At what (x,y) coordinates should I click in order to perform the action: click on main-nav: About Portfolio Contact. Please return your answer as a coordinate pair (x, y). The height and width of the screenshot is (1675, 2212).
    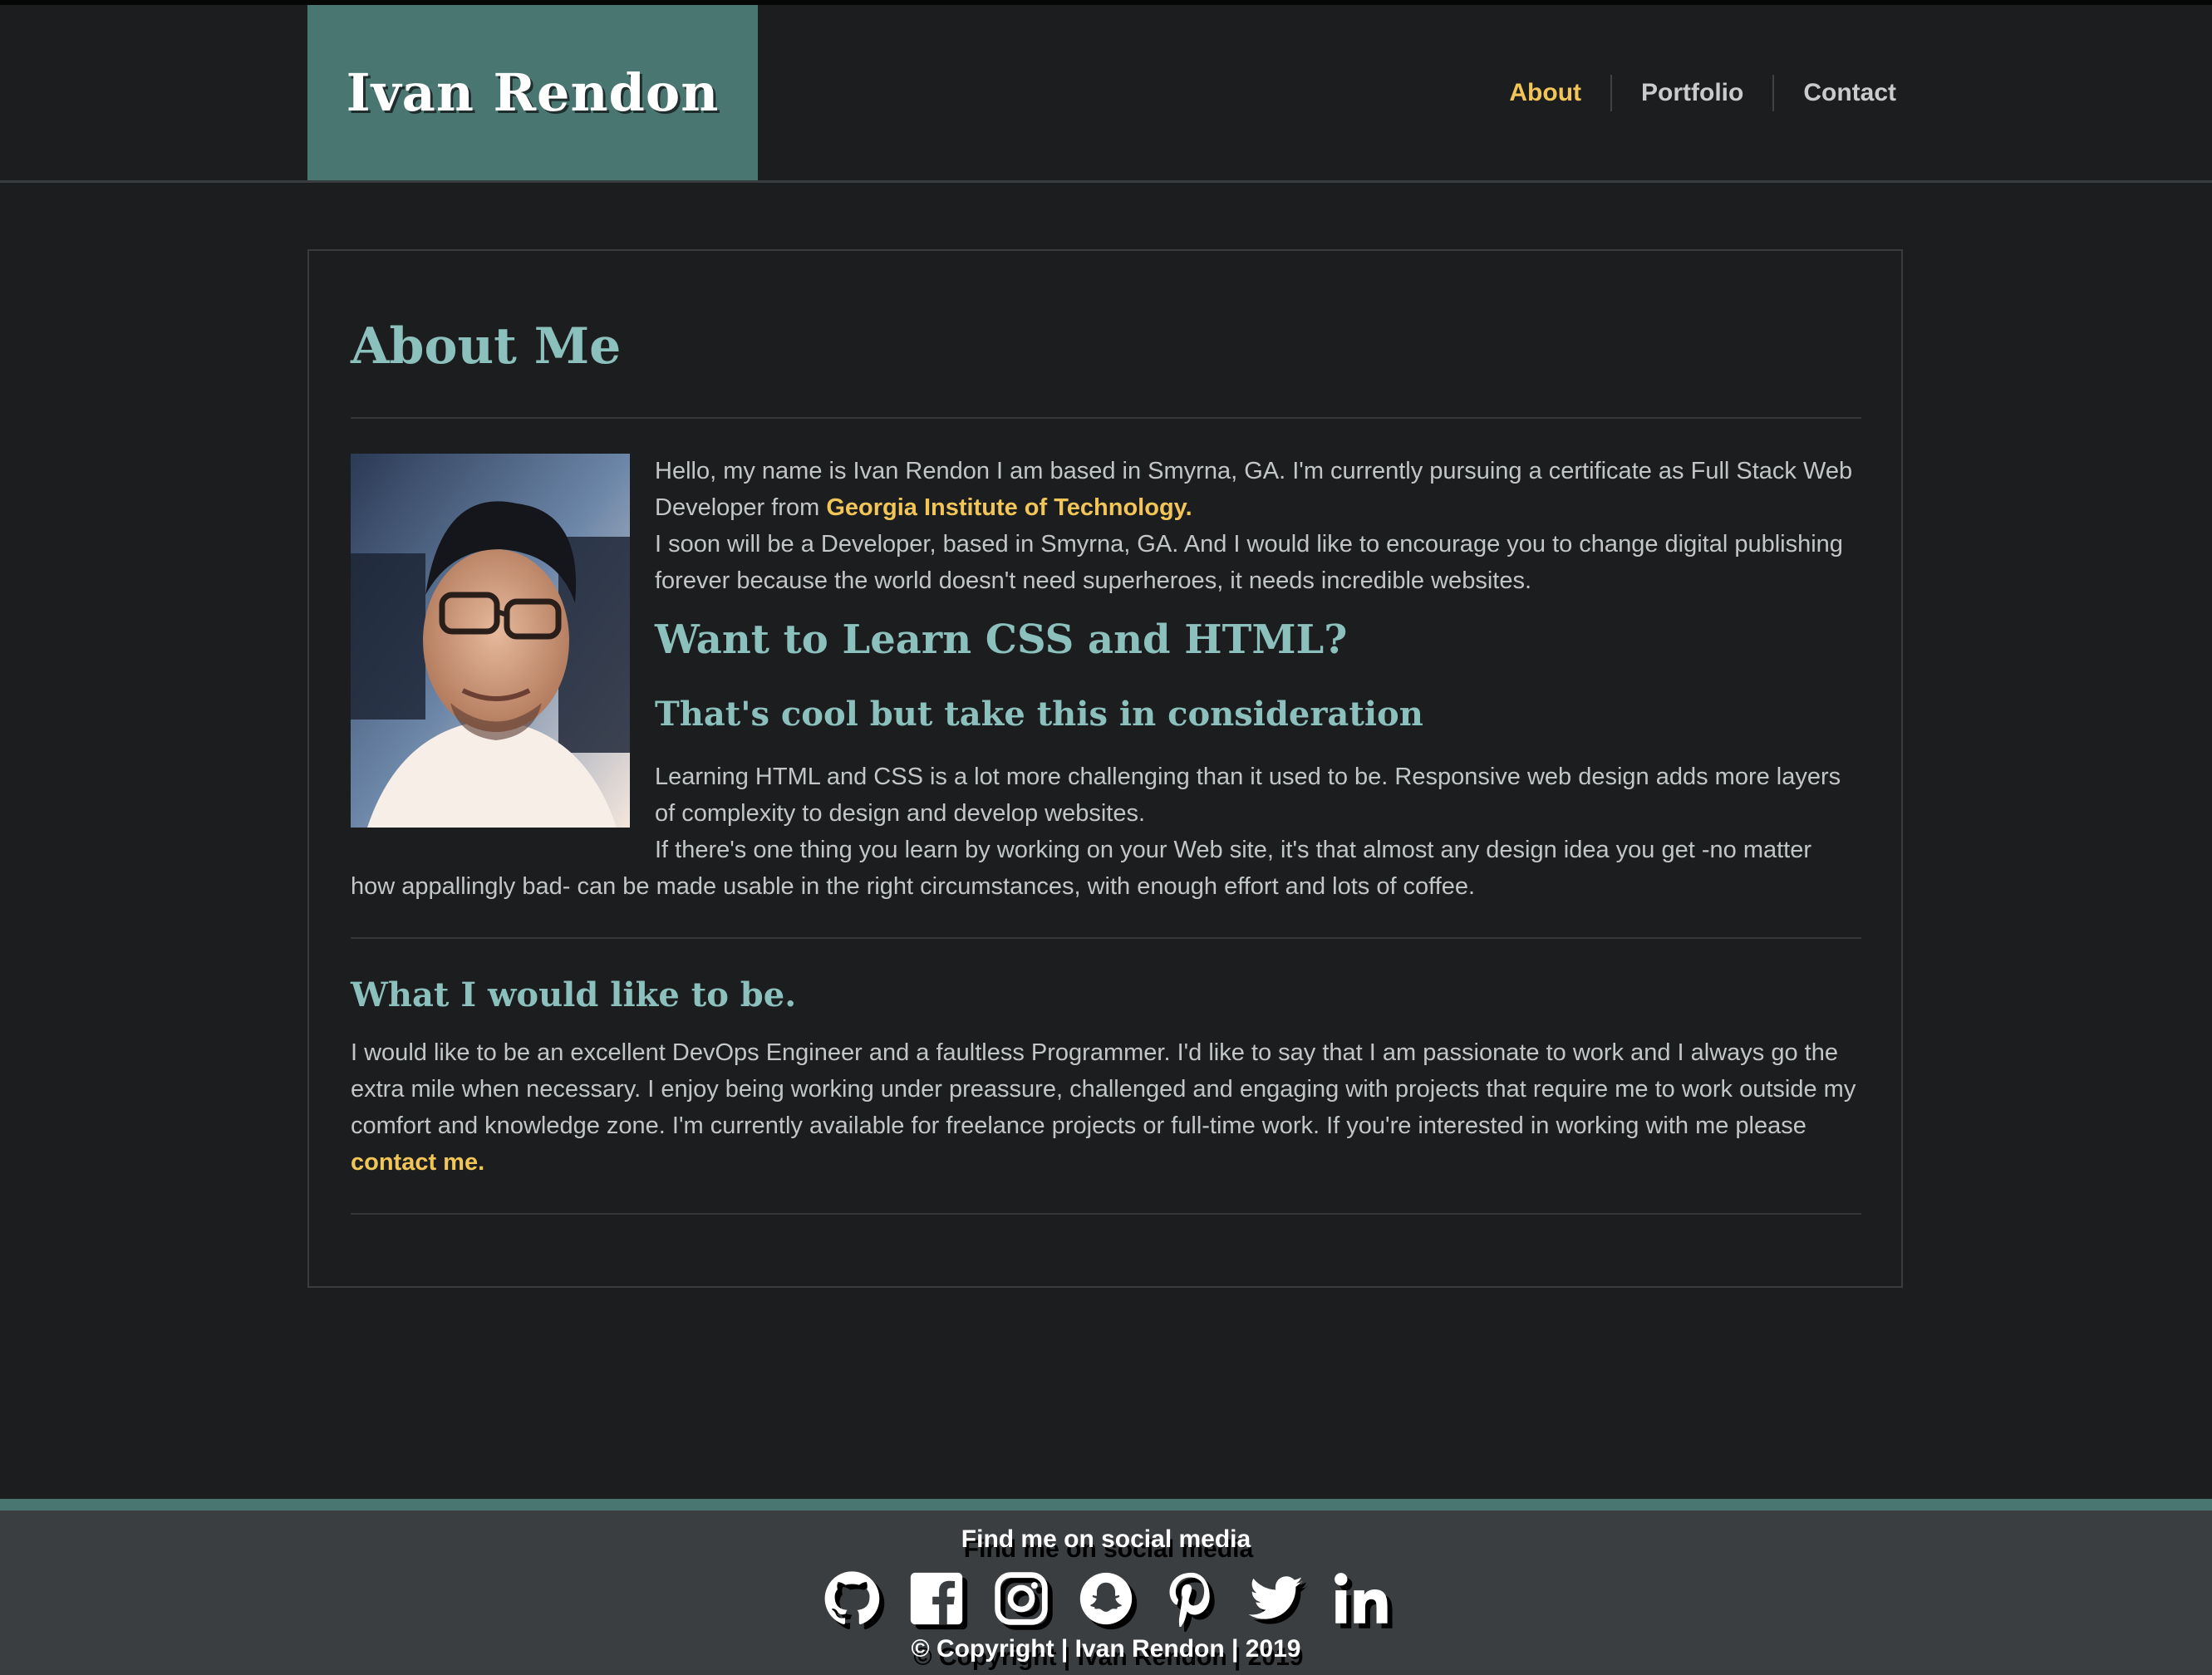
    Looking at the image, I should click on (1692, 93).